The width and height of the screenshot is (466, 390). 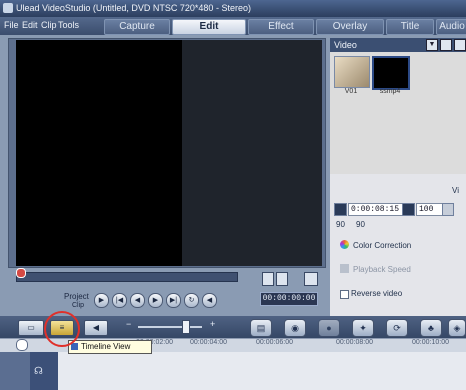 I want to click on tab-overlay: Overlay, so click(x=350, y=27).